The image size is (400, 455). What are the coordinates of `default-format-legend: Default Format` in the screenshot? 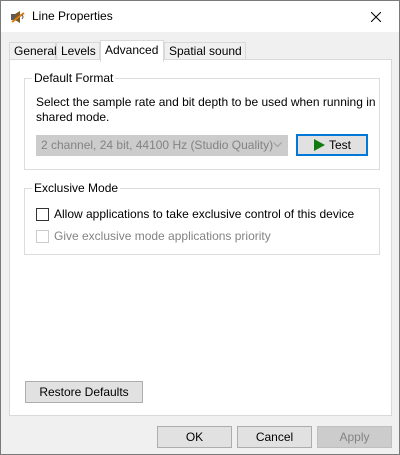 It's located at (74, 78).